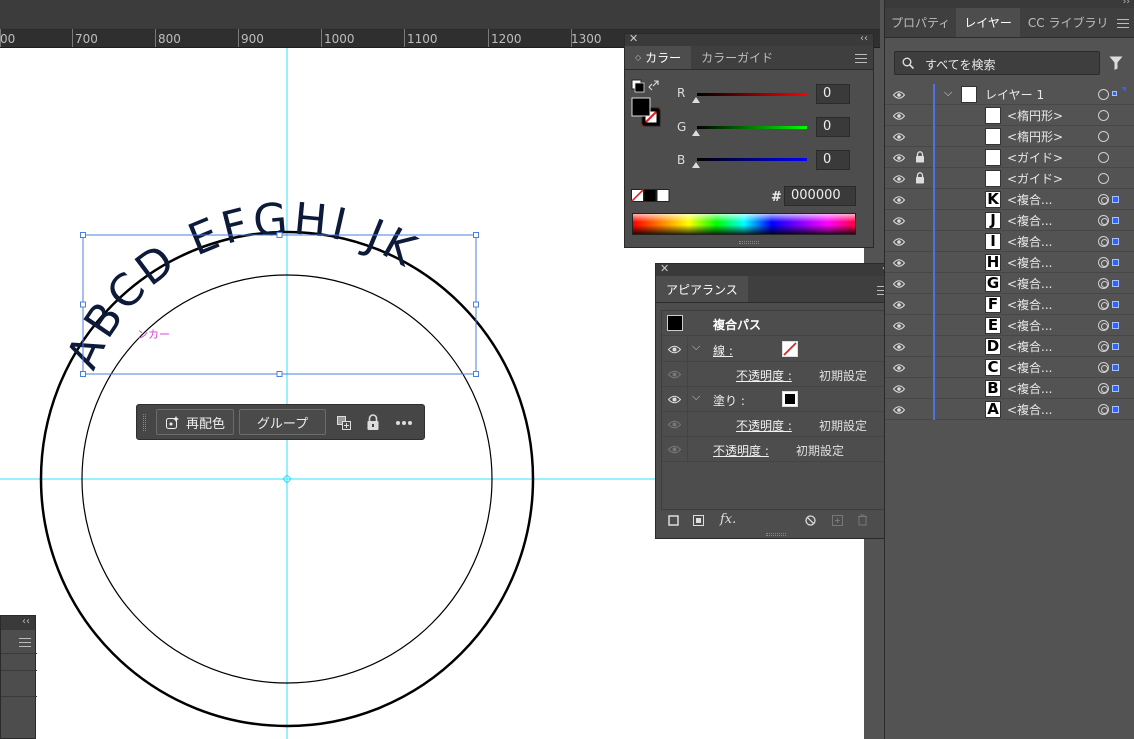 This screenshot has width=1134, height=739. What do you see at coordinates (664, 268) in the screenshot?
I see `close-icon: ✕` at bounding box center [664, 268].